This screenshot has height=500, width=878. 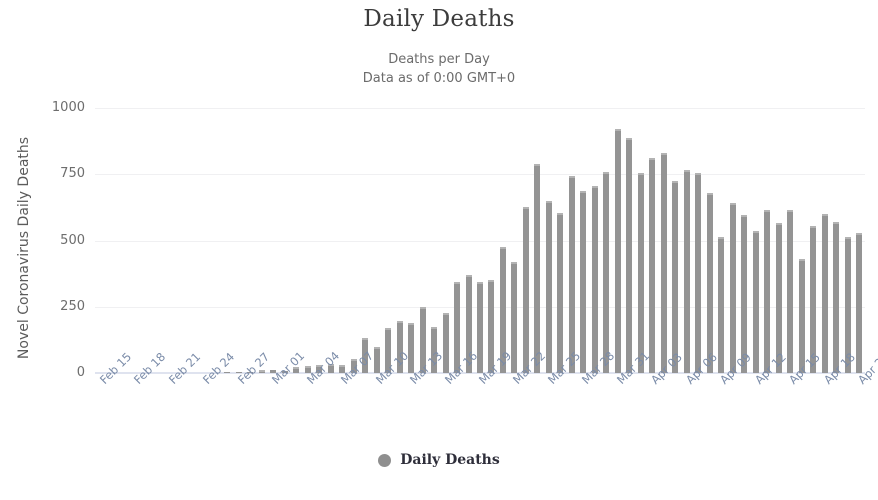 What do you see at coordinates (439, 69) in the screenshot?
I see `chart-subtitle: Deaths per Day Data as of 0:00 GMT+0` at bounding box center [439, 69].